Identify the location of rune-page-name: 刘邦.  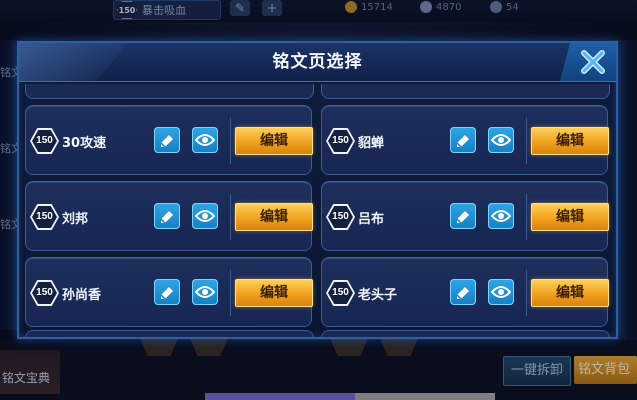
(75, 219).